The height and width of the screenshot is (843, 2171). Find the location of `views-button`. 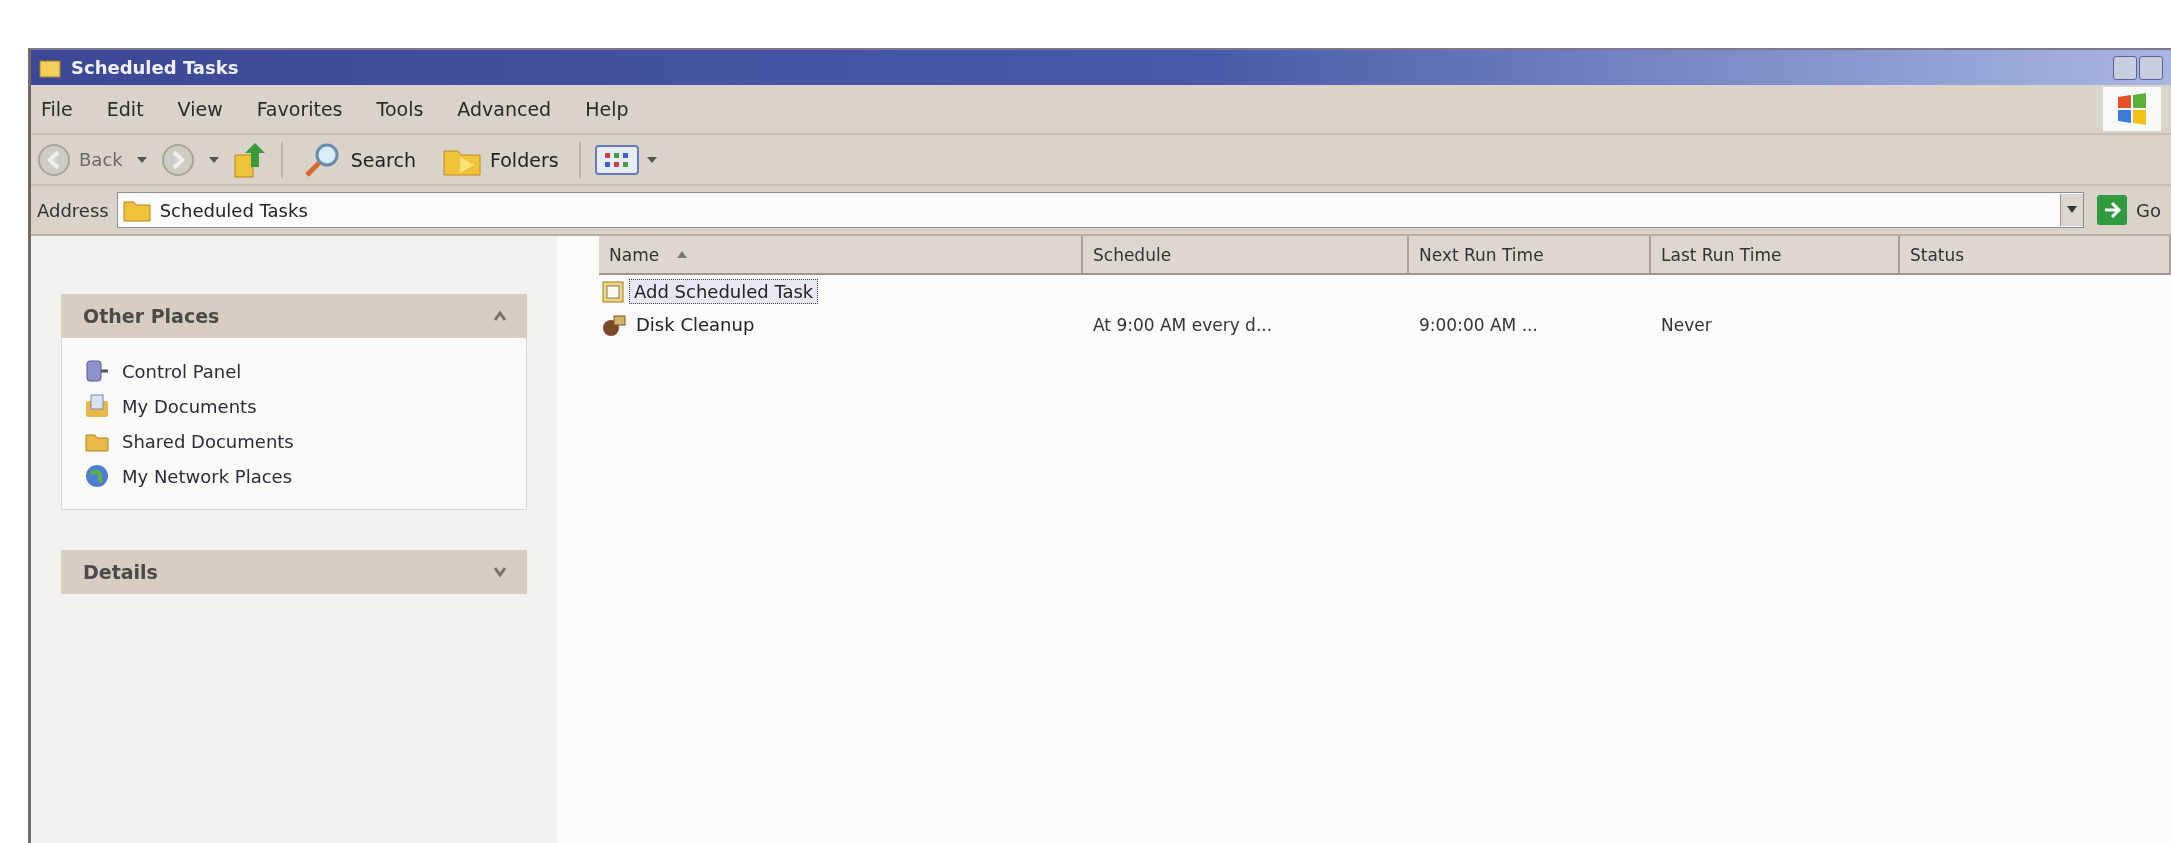

views-button is located at coordinates (625, 159).